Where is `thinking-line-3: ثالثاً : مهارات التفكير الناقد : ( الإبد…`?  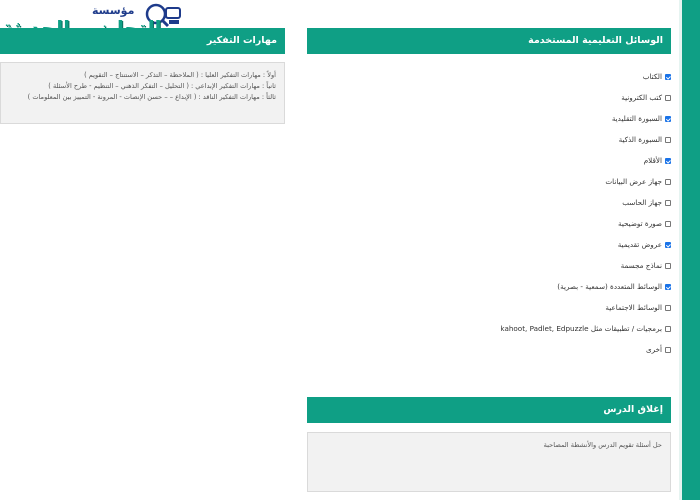 thinking-line-3: ثالثاً : مهارات التفكير الناقد : ( الإبد… is located at coordinates (151, 97).